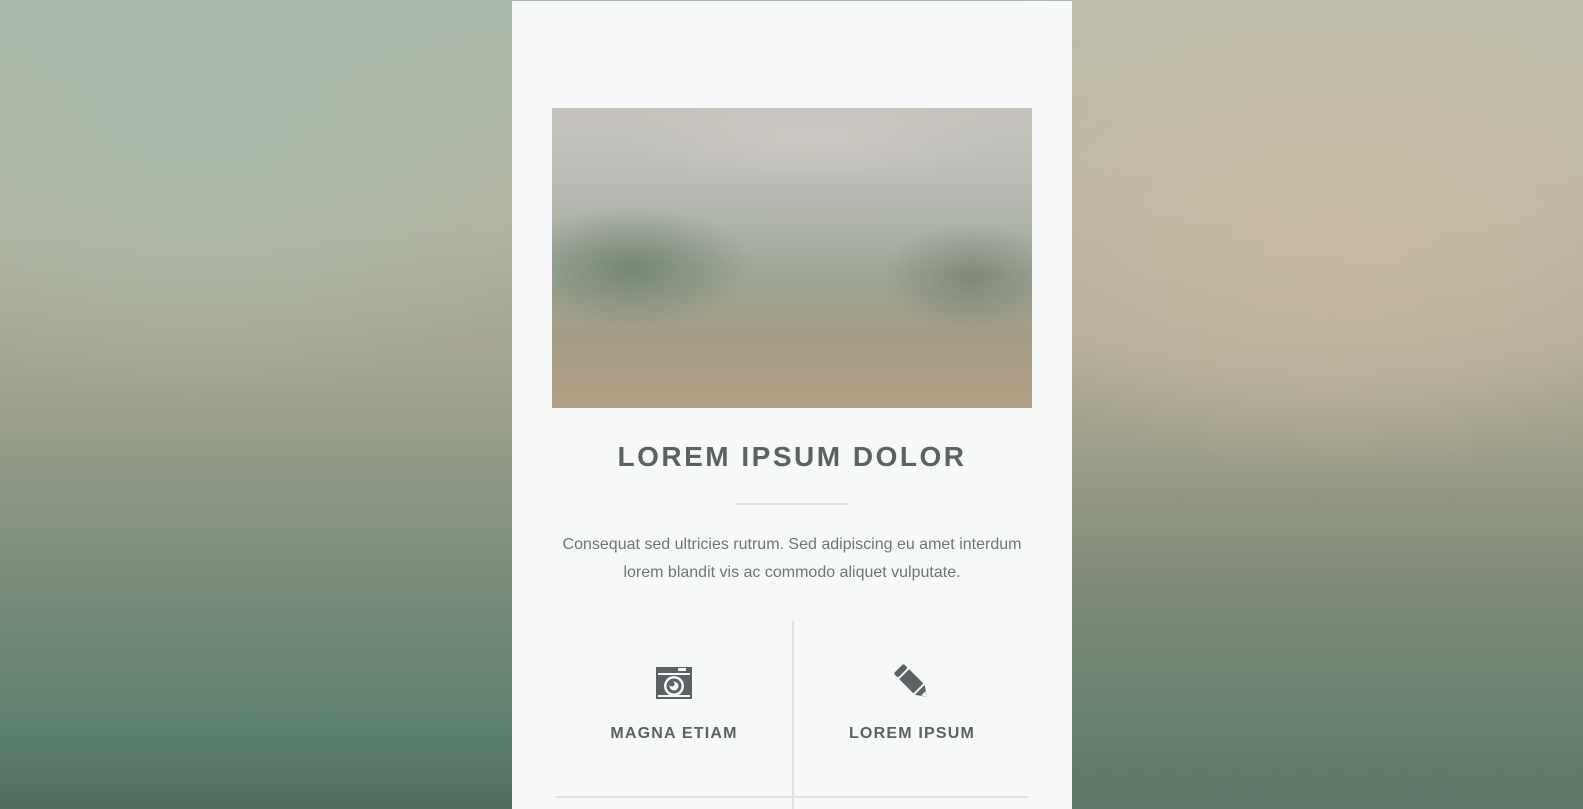 This screenshot has height=809, width=1583. Describe the element at coordinates (674, 708) in the screenshot. I see `feature-item-magna-etiam: MAGNA ETIAM` at that location.